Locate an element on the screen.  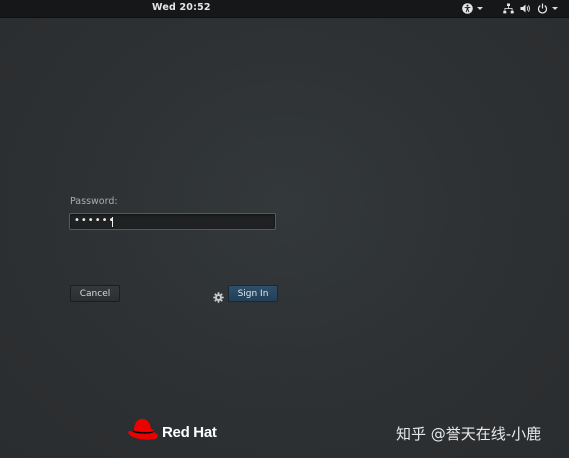
sign-in-button: Sign In is located at coordinates (253, 293).